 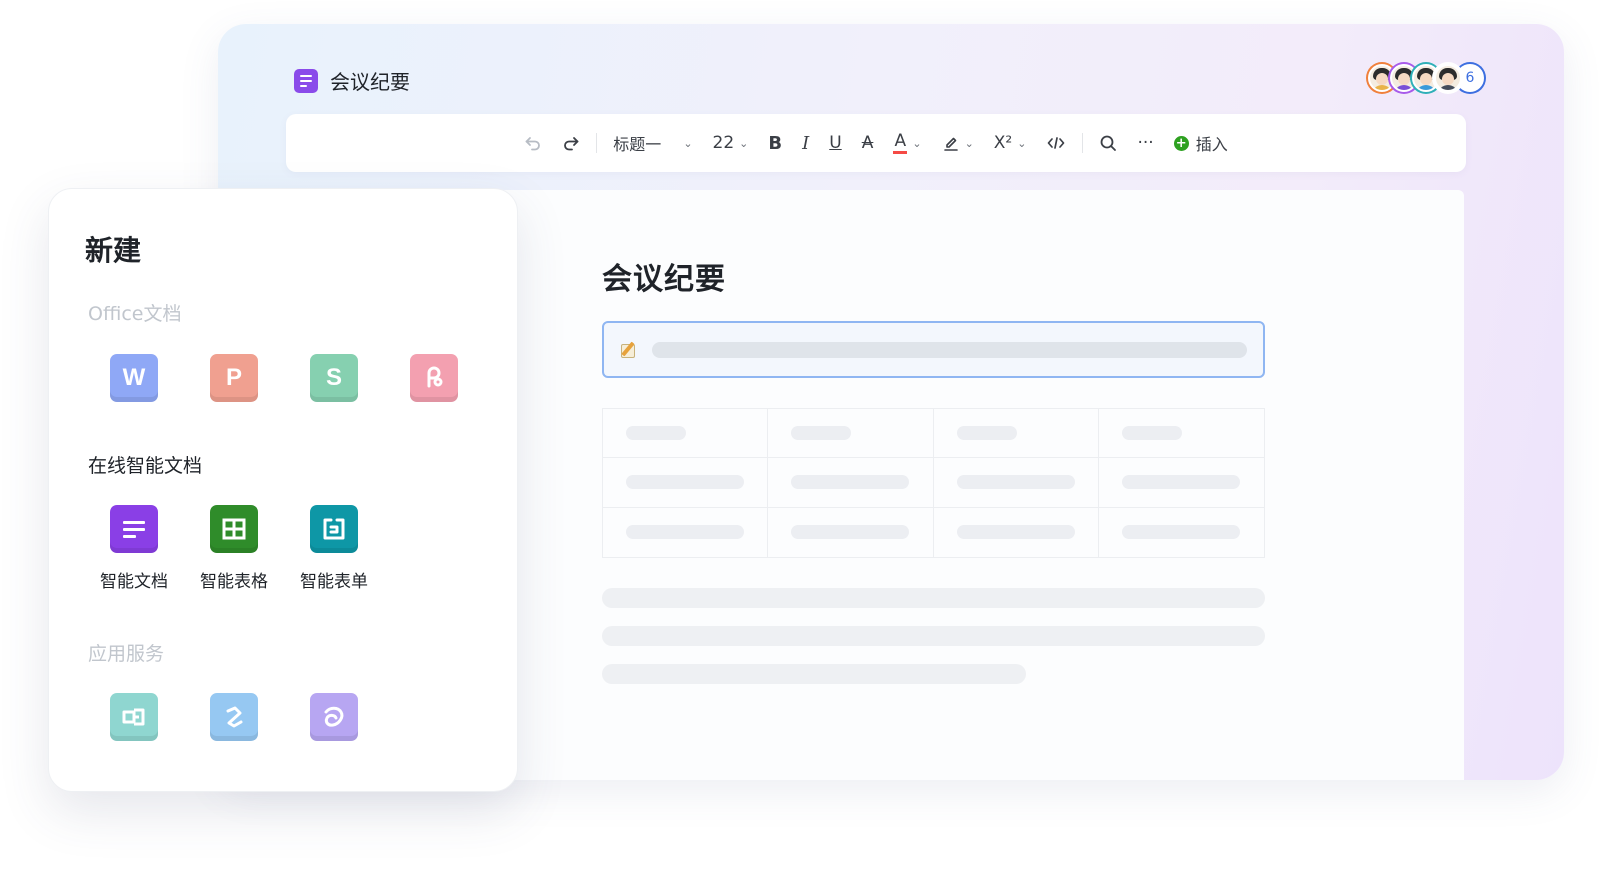 I want to click on smart-doc-button, so click(x=134, y=529).